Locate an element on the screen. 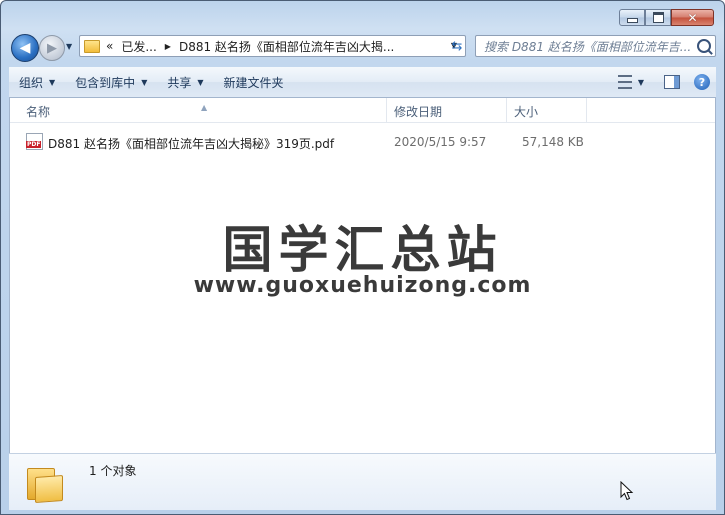 The image size is (725, 515). sort-ascending-icon: ▲ is located at coordinates (204, 107).